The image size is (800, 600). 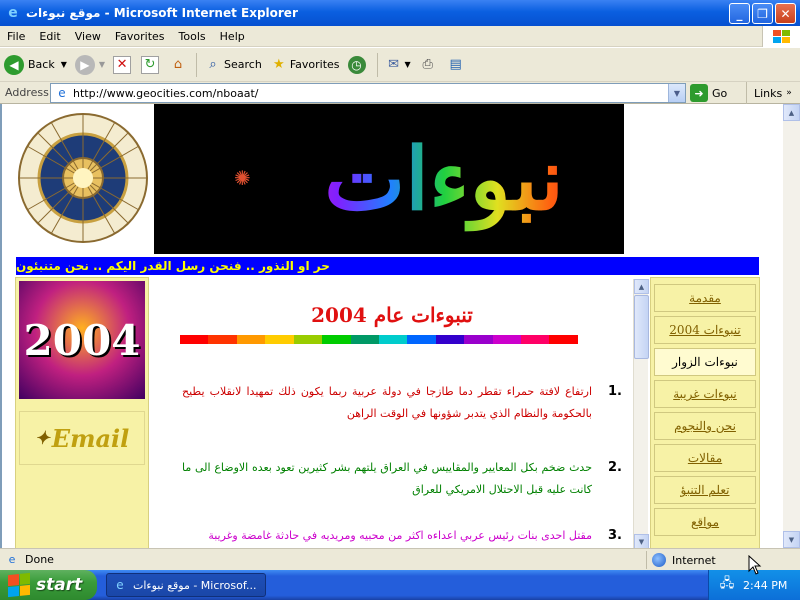 What do you see at coordinates (659, 560) in the screenshot?
I see `globe-icon` at bounding box center [659, 560].